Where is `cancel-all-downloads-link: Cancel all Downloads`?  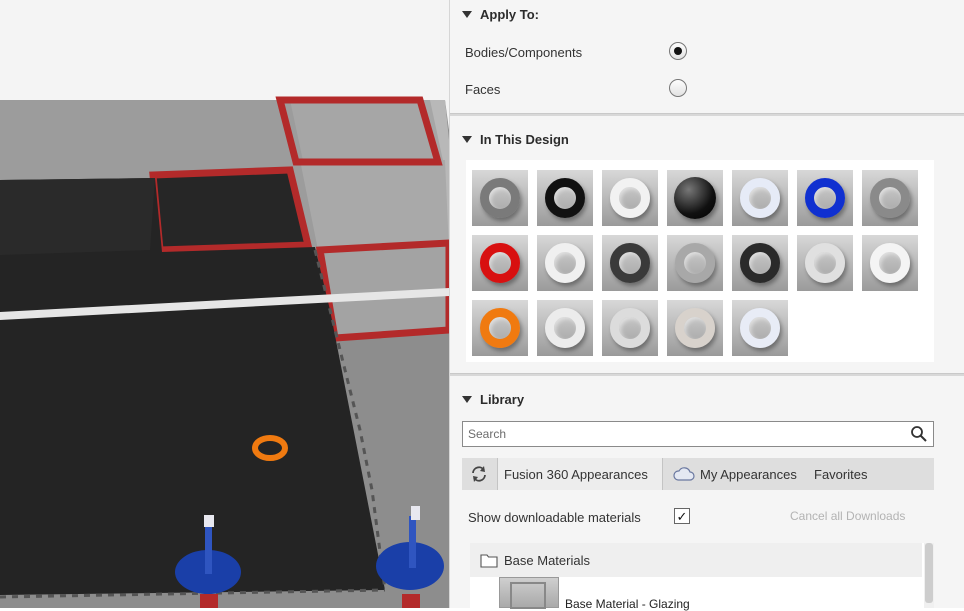
cancel-all-downloads-link: Cancel all Downloads is located at coordinates (847, 516).